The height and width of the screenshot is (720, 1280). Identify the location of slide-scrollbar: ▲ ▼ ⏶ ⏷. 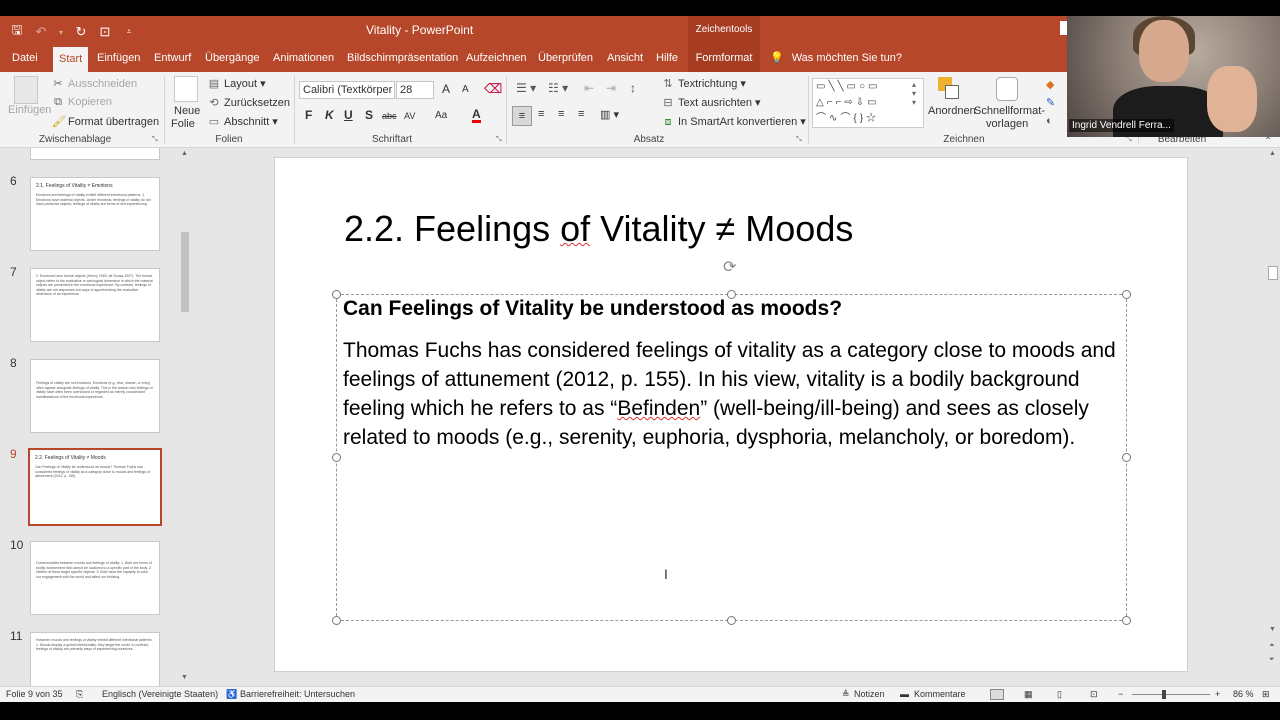
(1273, 417).